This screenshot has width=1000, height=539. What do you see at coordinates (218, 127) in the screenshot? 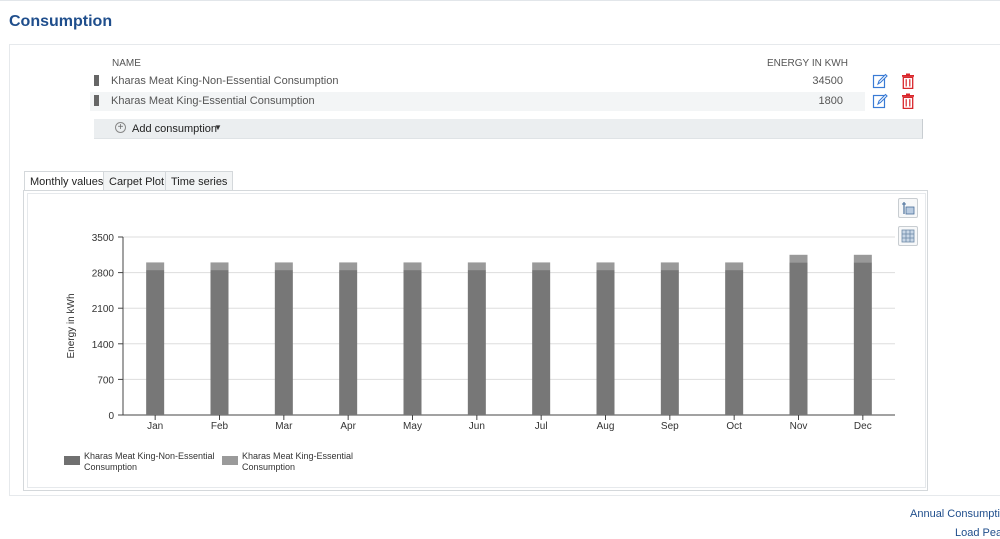
I see `caret-down-icon: ▼` at bounding box center [218, 127].